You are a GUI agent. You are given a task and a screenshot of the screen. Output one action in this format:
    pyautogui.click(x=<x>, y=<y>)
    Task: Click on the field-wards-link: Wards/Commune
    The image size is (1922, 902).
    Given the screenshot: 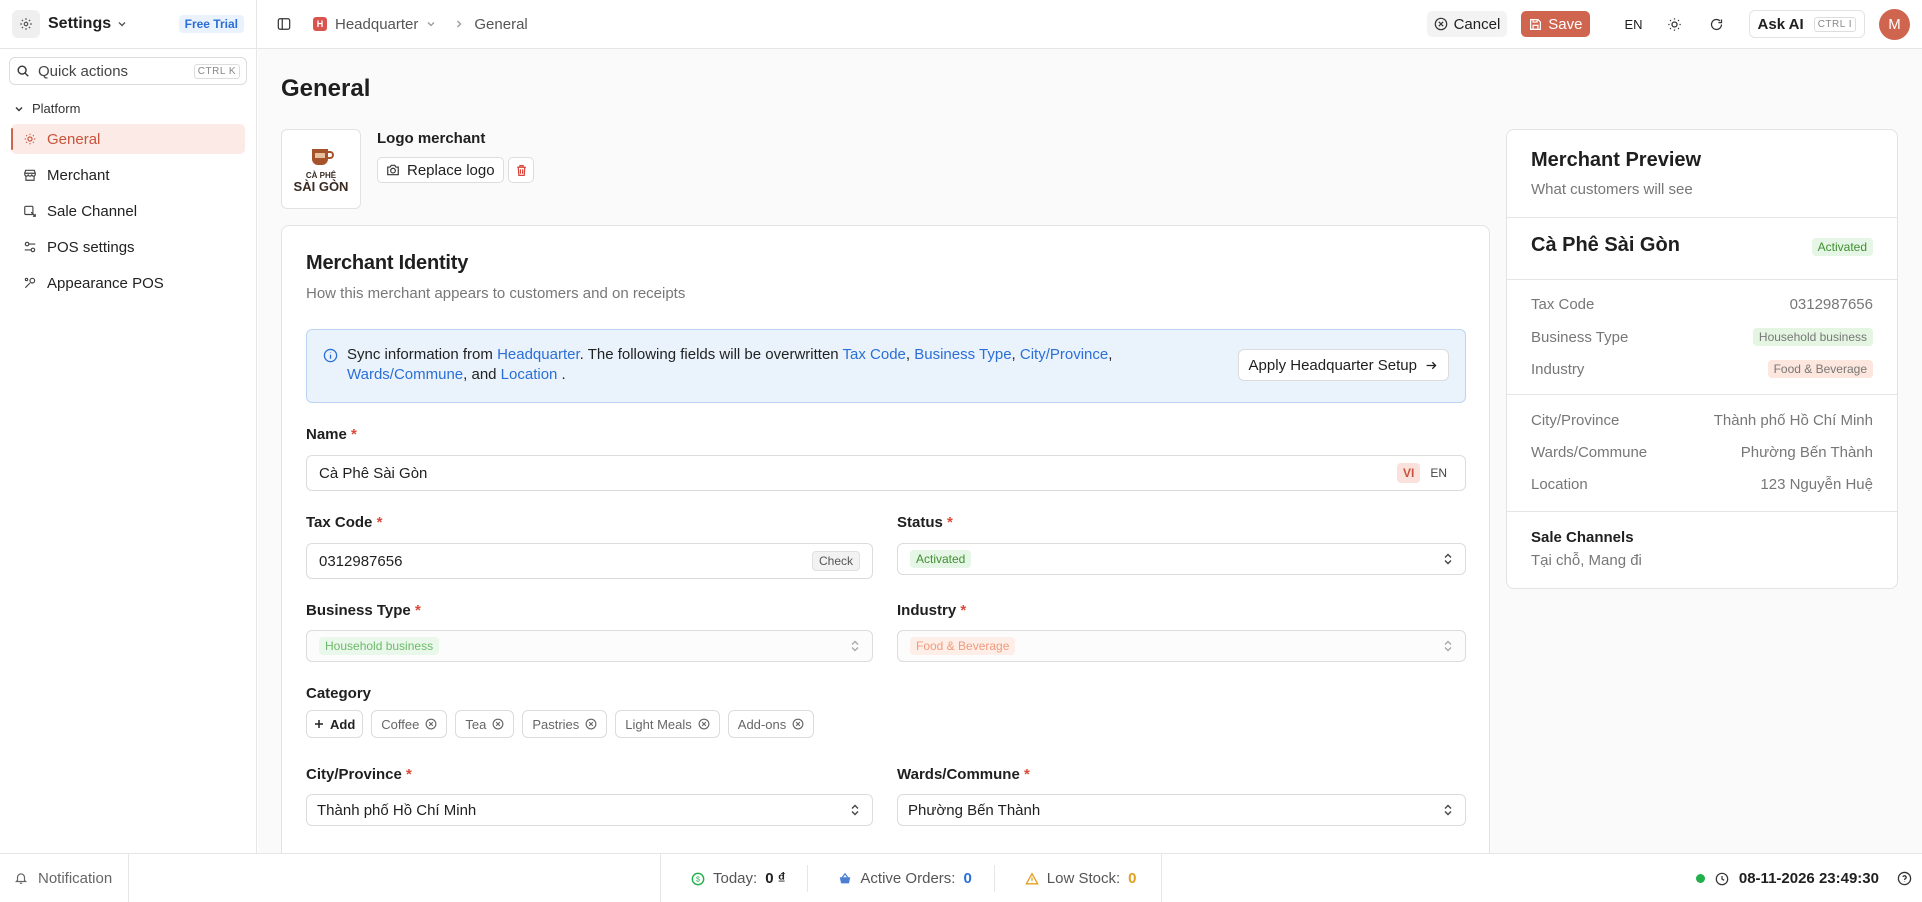 What is the action you would take?
    pyautogui.click(x=405, y=374)
    